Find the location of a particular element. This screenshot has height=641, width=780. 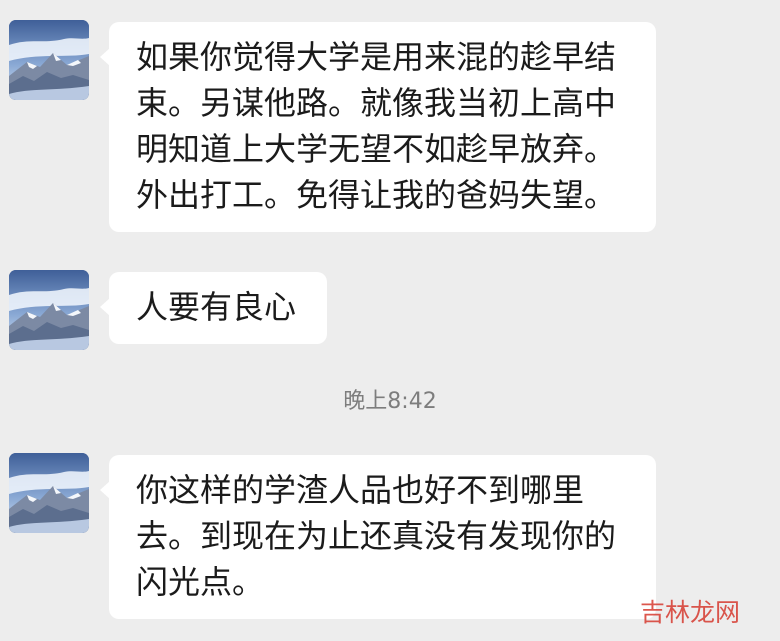

message-bubble: 人要有良心 is located at coordinates (213, 308).